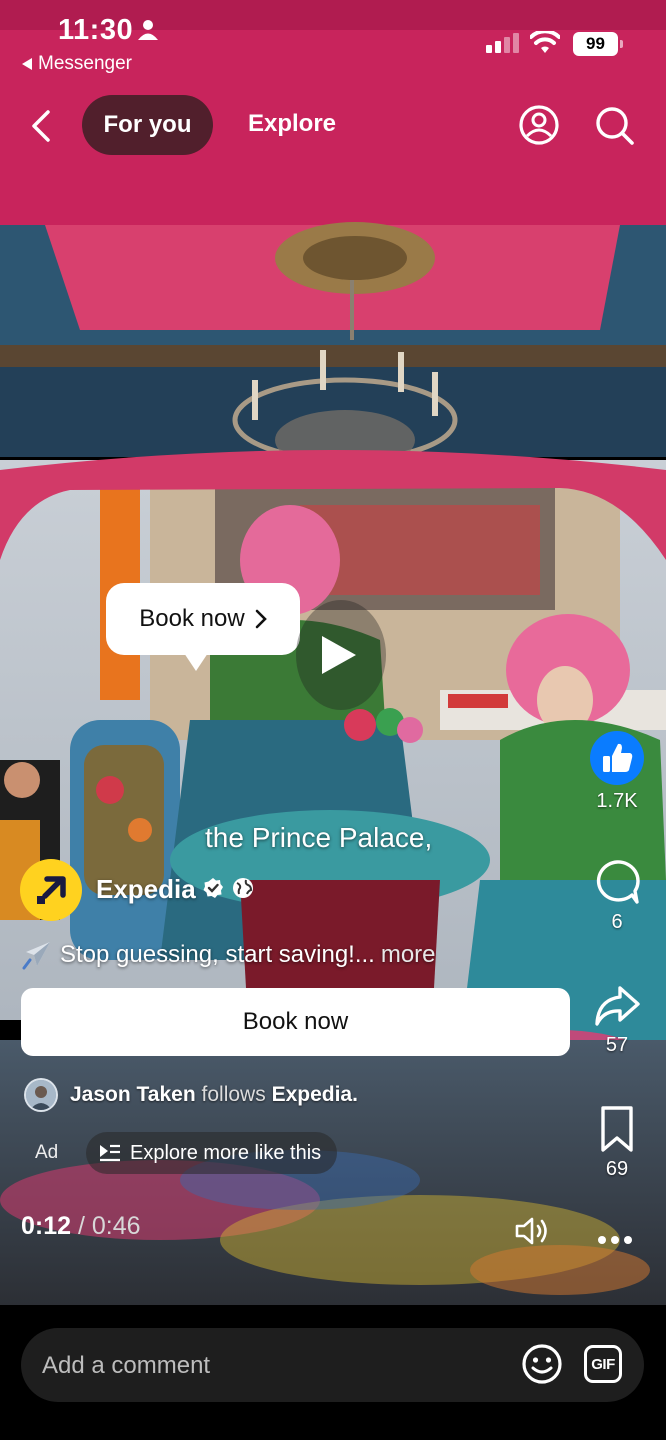  I want to click on verified-badge-icon, so click(213, 888).